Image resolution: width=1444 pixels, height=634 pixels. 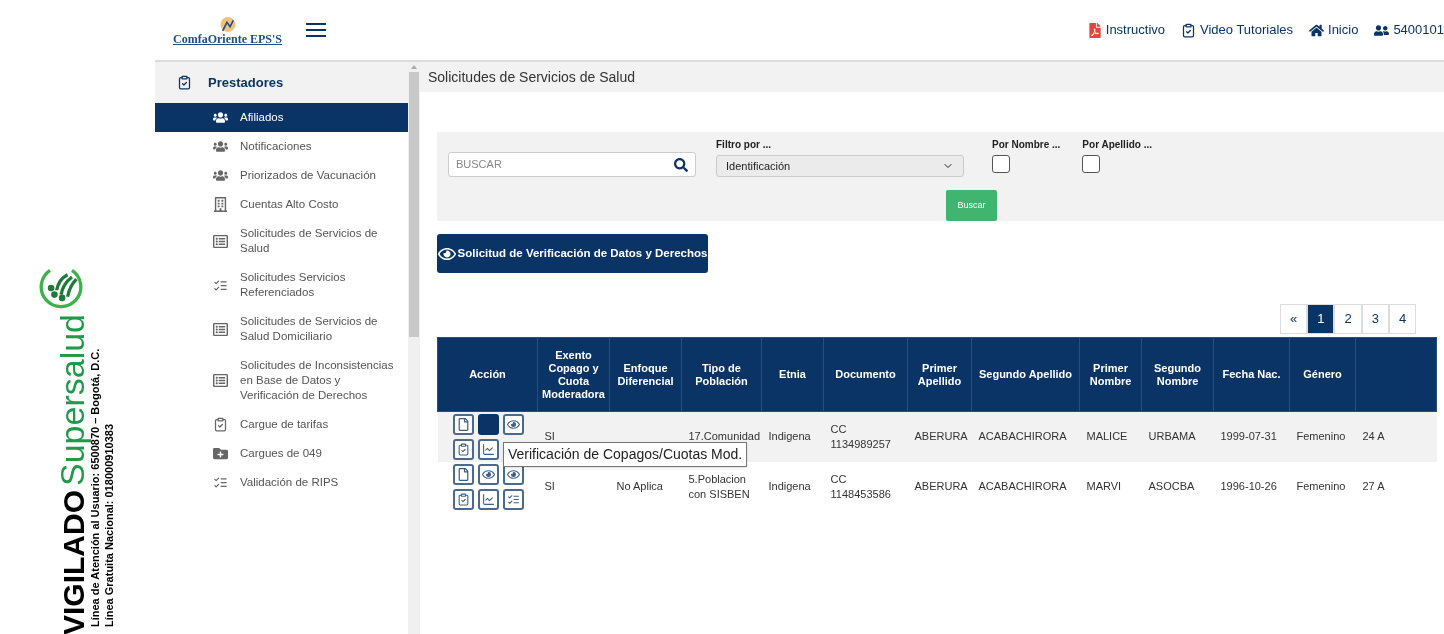 What do you see at coordinates (1402, 319) in the screenshot?
I see `page-button: 4` at bounding box center [1402, 319].